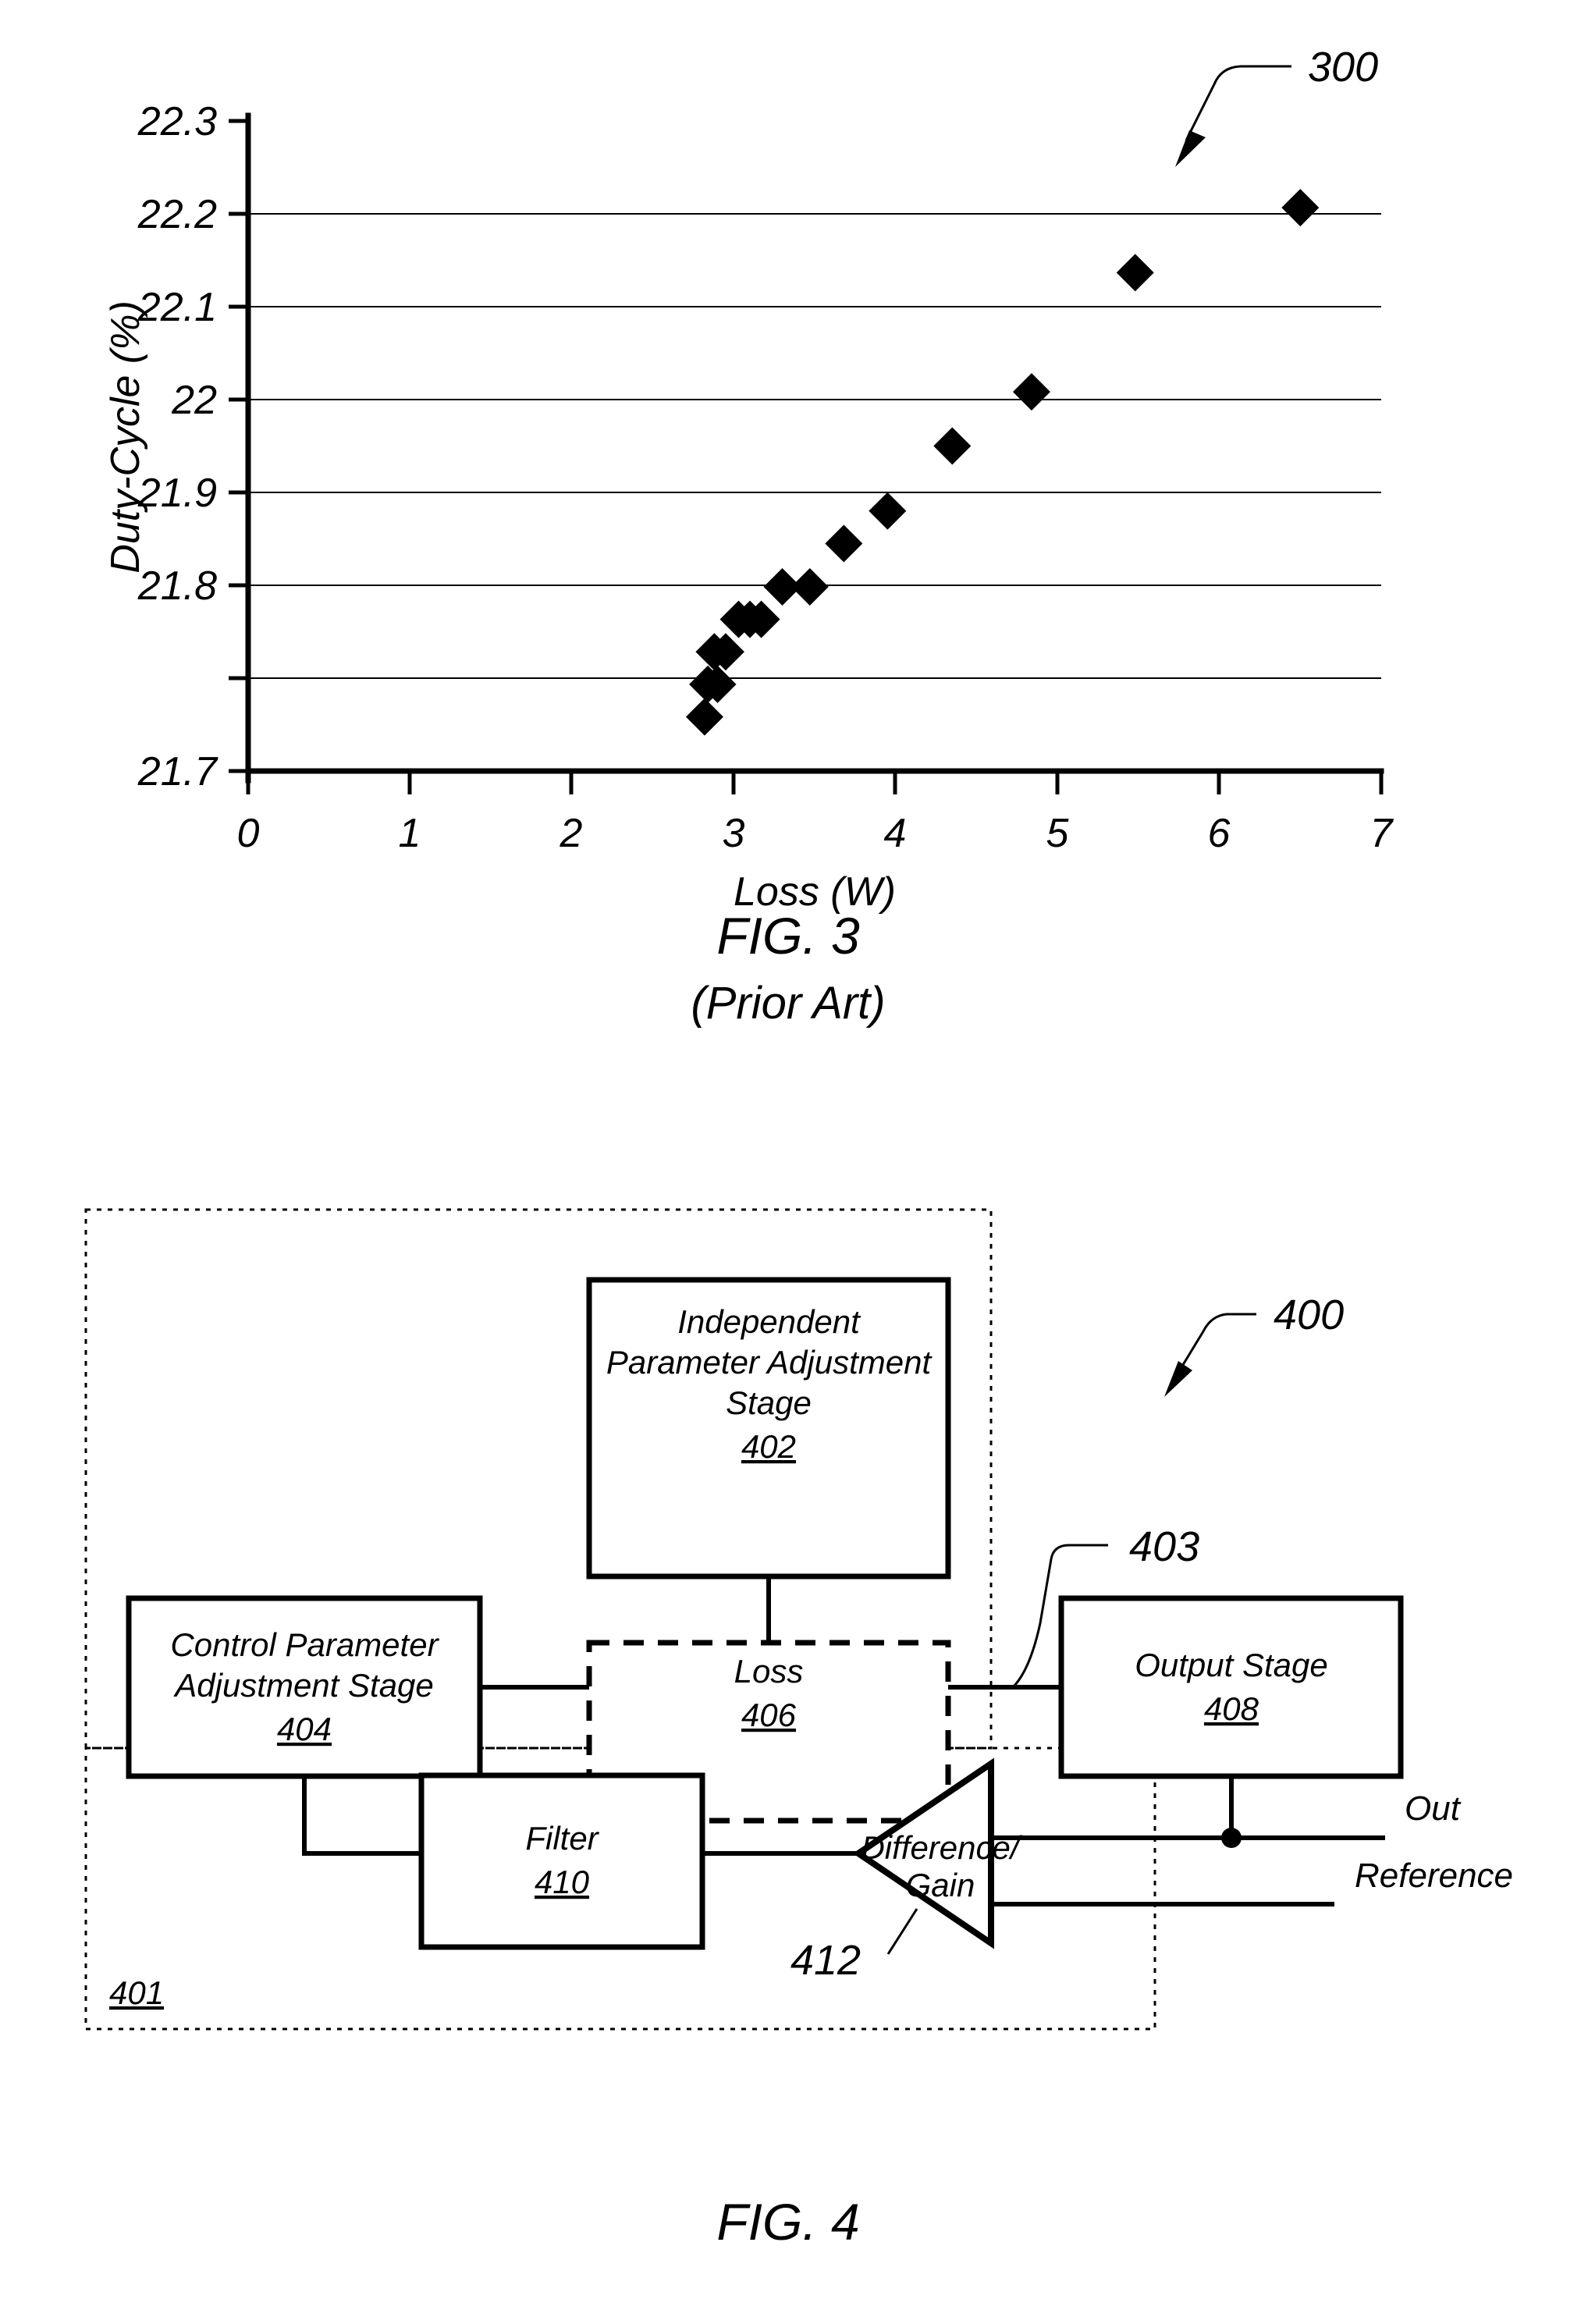 The height and width of the screenshot is (2324, 1588). I want to click on chart-x-tick-labels: 0 1 2 3 4 5 6 7, so click(815, 833).